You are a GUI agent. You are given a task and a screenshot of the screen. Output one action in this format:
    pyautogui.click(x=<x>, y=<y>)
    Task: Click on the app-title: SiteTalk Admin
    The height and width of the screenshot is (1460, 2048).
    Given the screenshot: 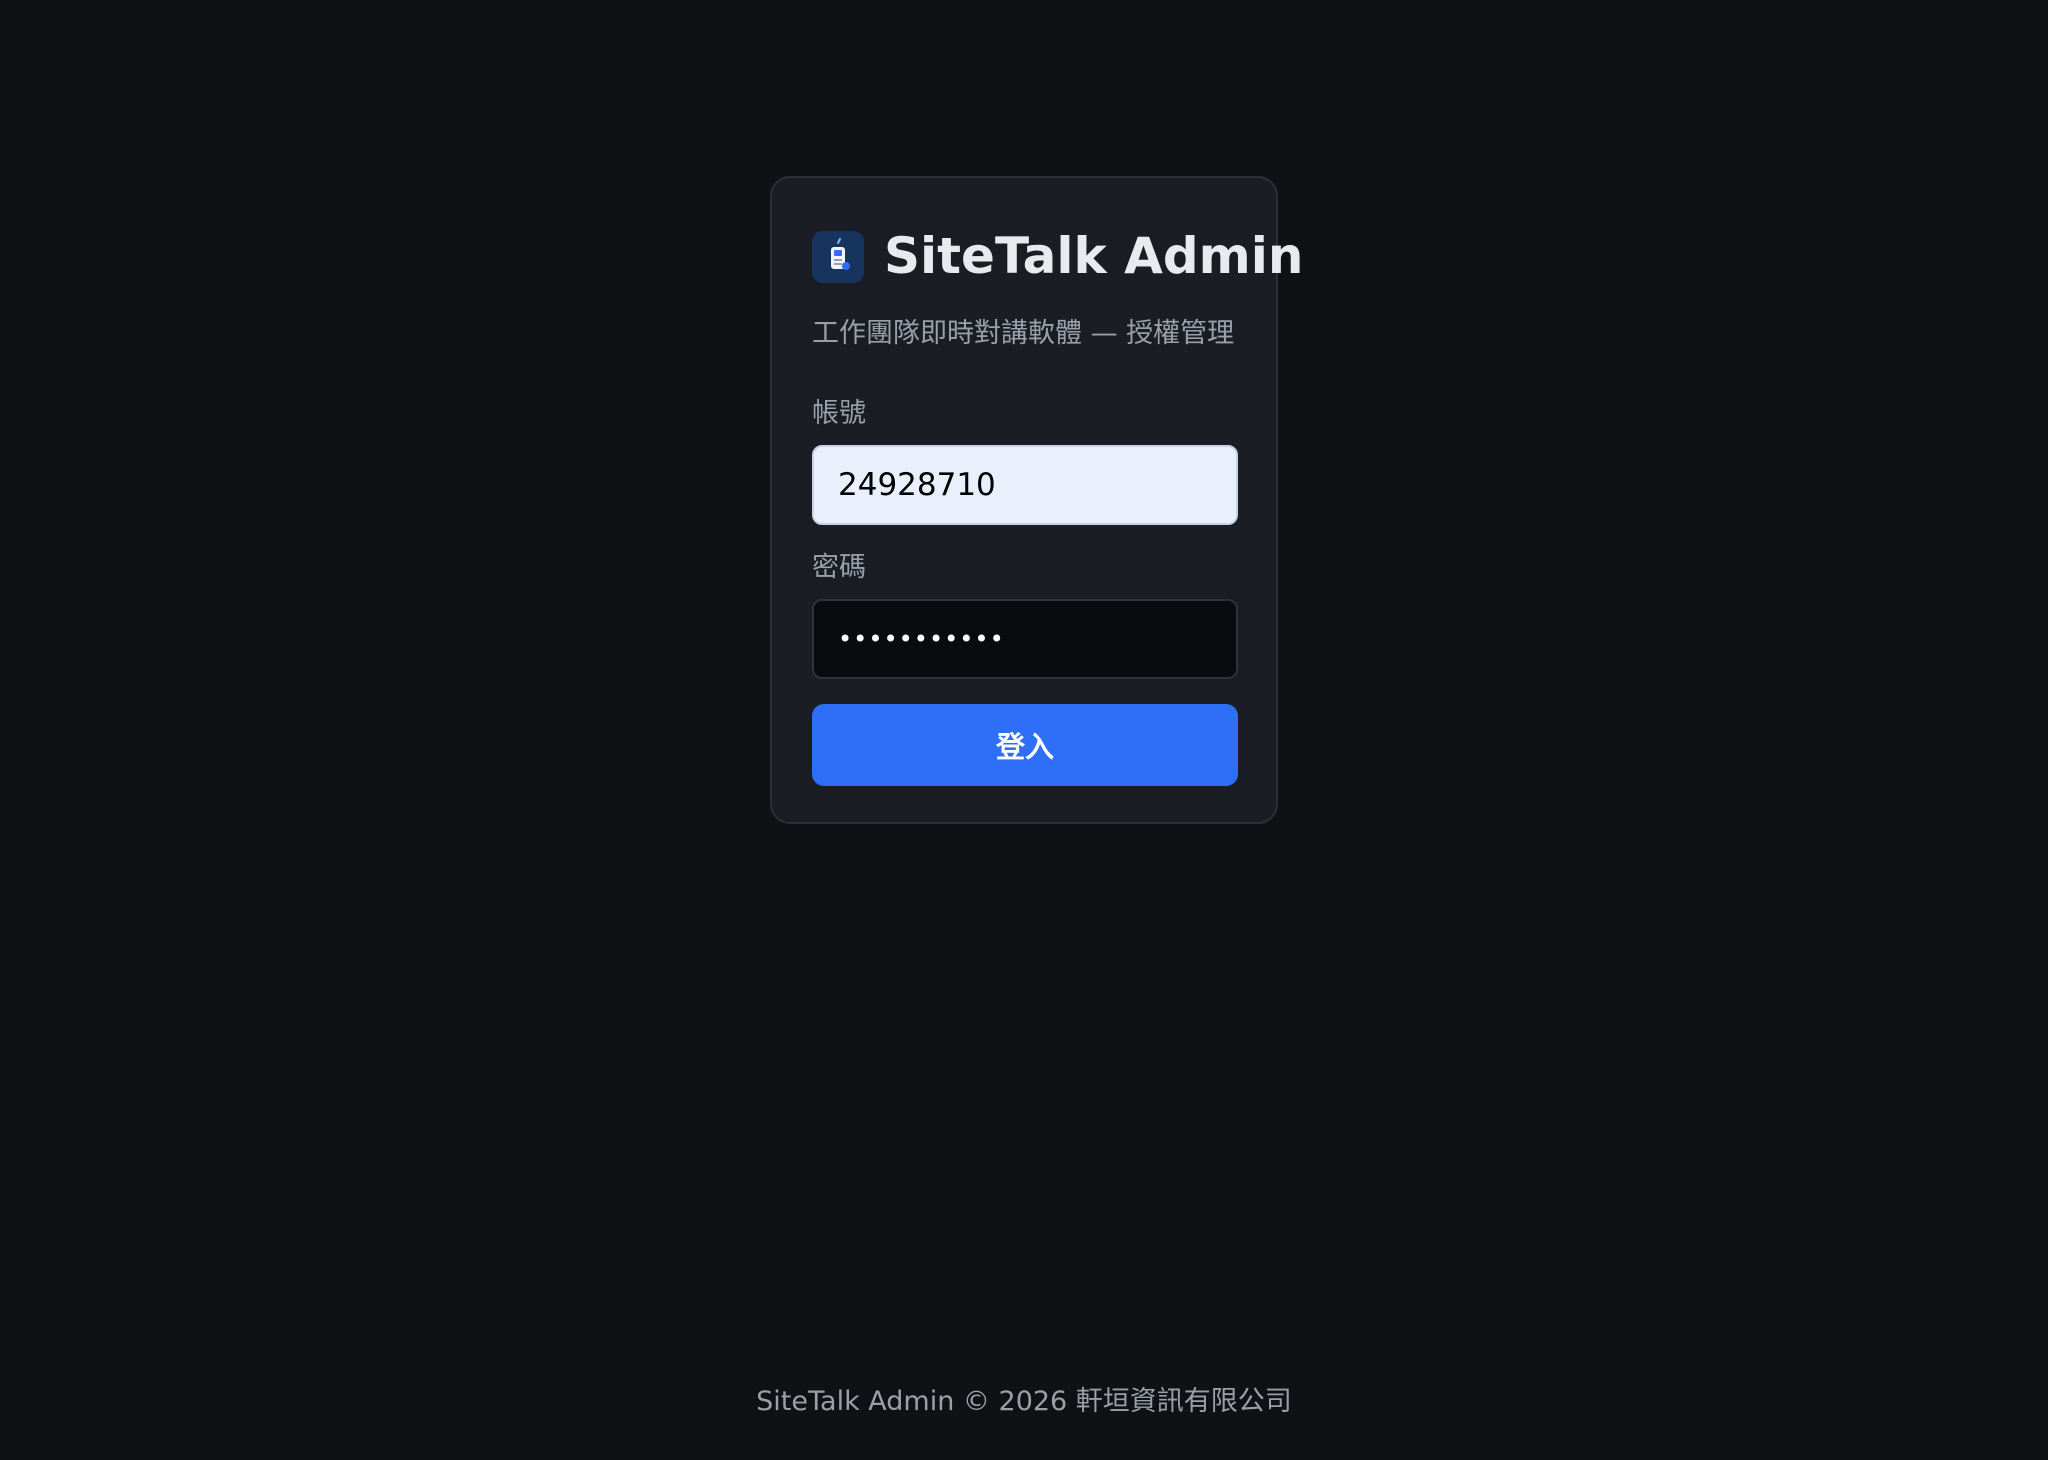 What is the action you would take?
    pyautogui.click(x=1094, y=256)
    